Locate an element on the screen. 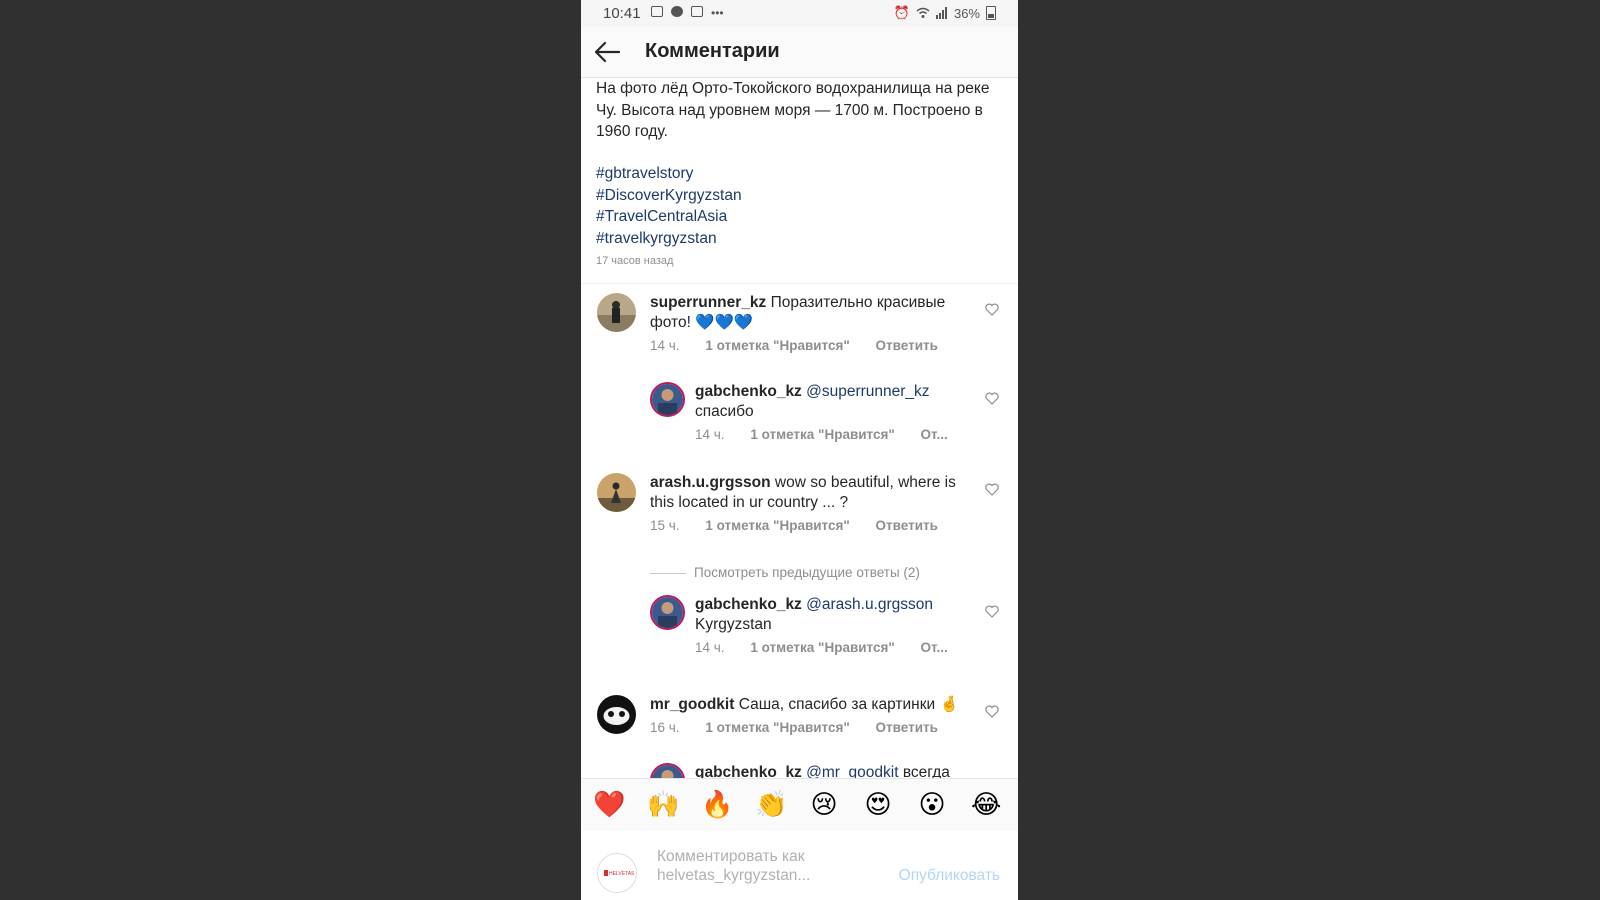 The image size is (1600, 900). post-timestamp: 17 часов назад is located at coordinates (635, 261).